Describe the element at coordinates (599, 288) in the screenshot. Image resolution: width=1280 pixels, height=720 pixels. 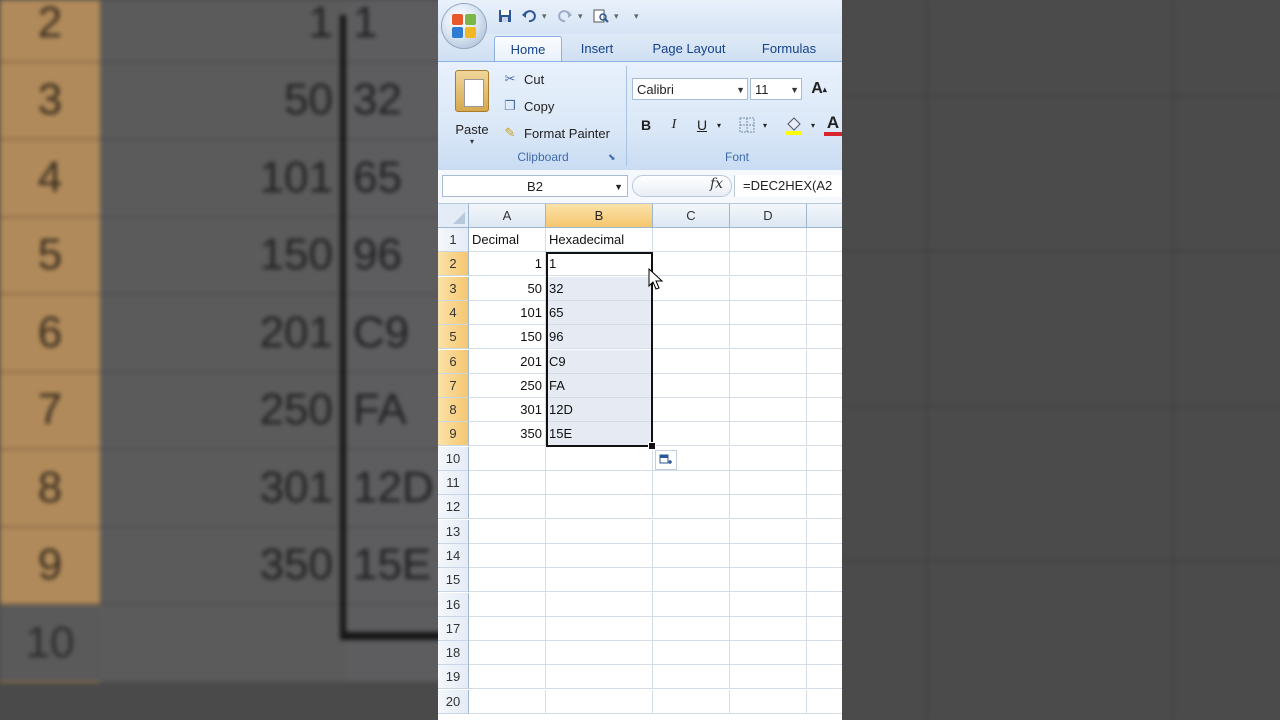
I see `cell-b3: 32` at that location.